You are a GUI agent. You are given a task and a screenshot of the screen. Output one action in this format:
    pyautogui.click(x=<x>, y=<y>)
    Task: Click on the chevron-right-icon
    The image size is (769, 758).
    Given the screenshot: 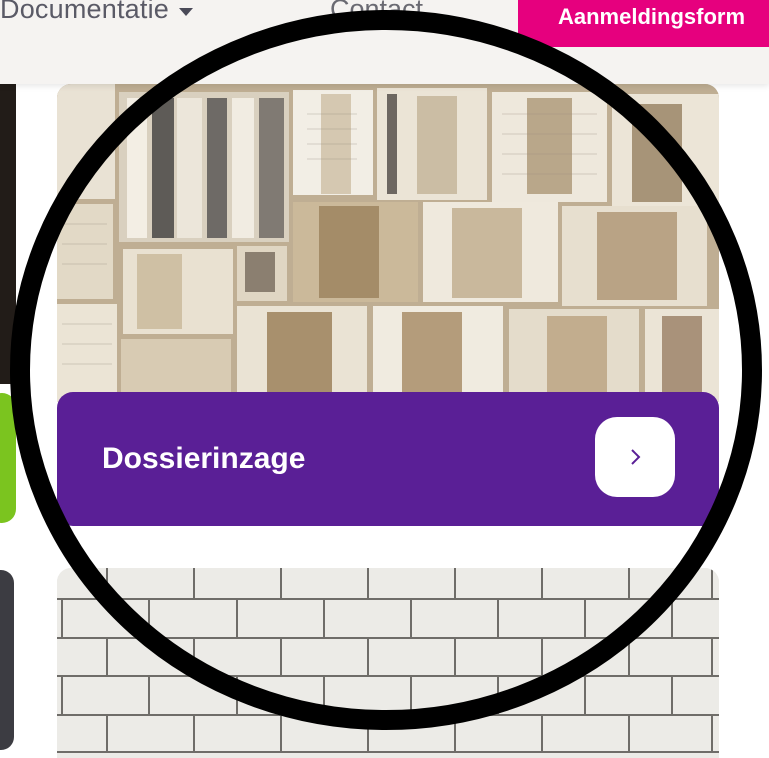 What is the action you would take?
    pyautogui.click(x=636, y=457)
    